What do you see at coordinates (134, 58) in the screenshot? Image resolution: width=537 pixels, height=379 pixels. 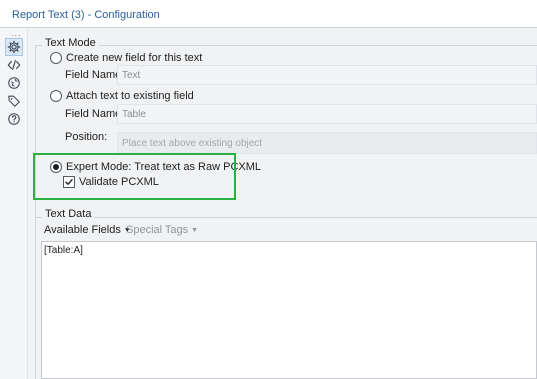 I see `create-new-field-label: Create new field for this text` at bounding box center [134, 58].